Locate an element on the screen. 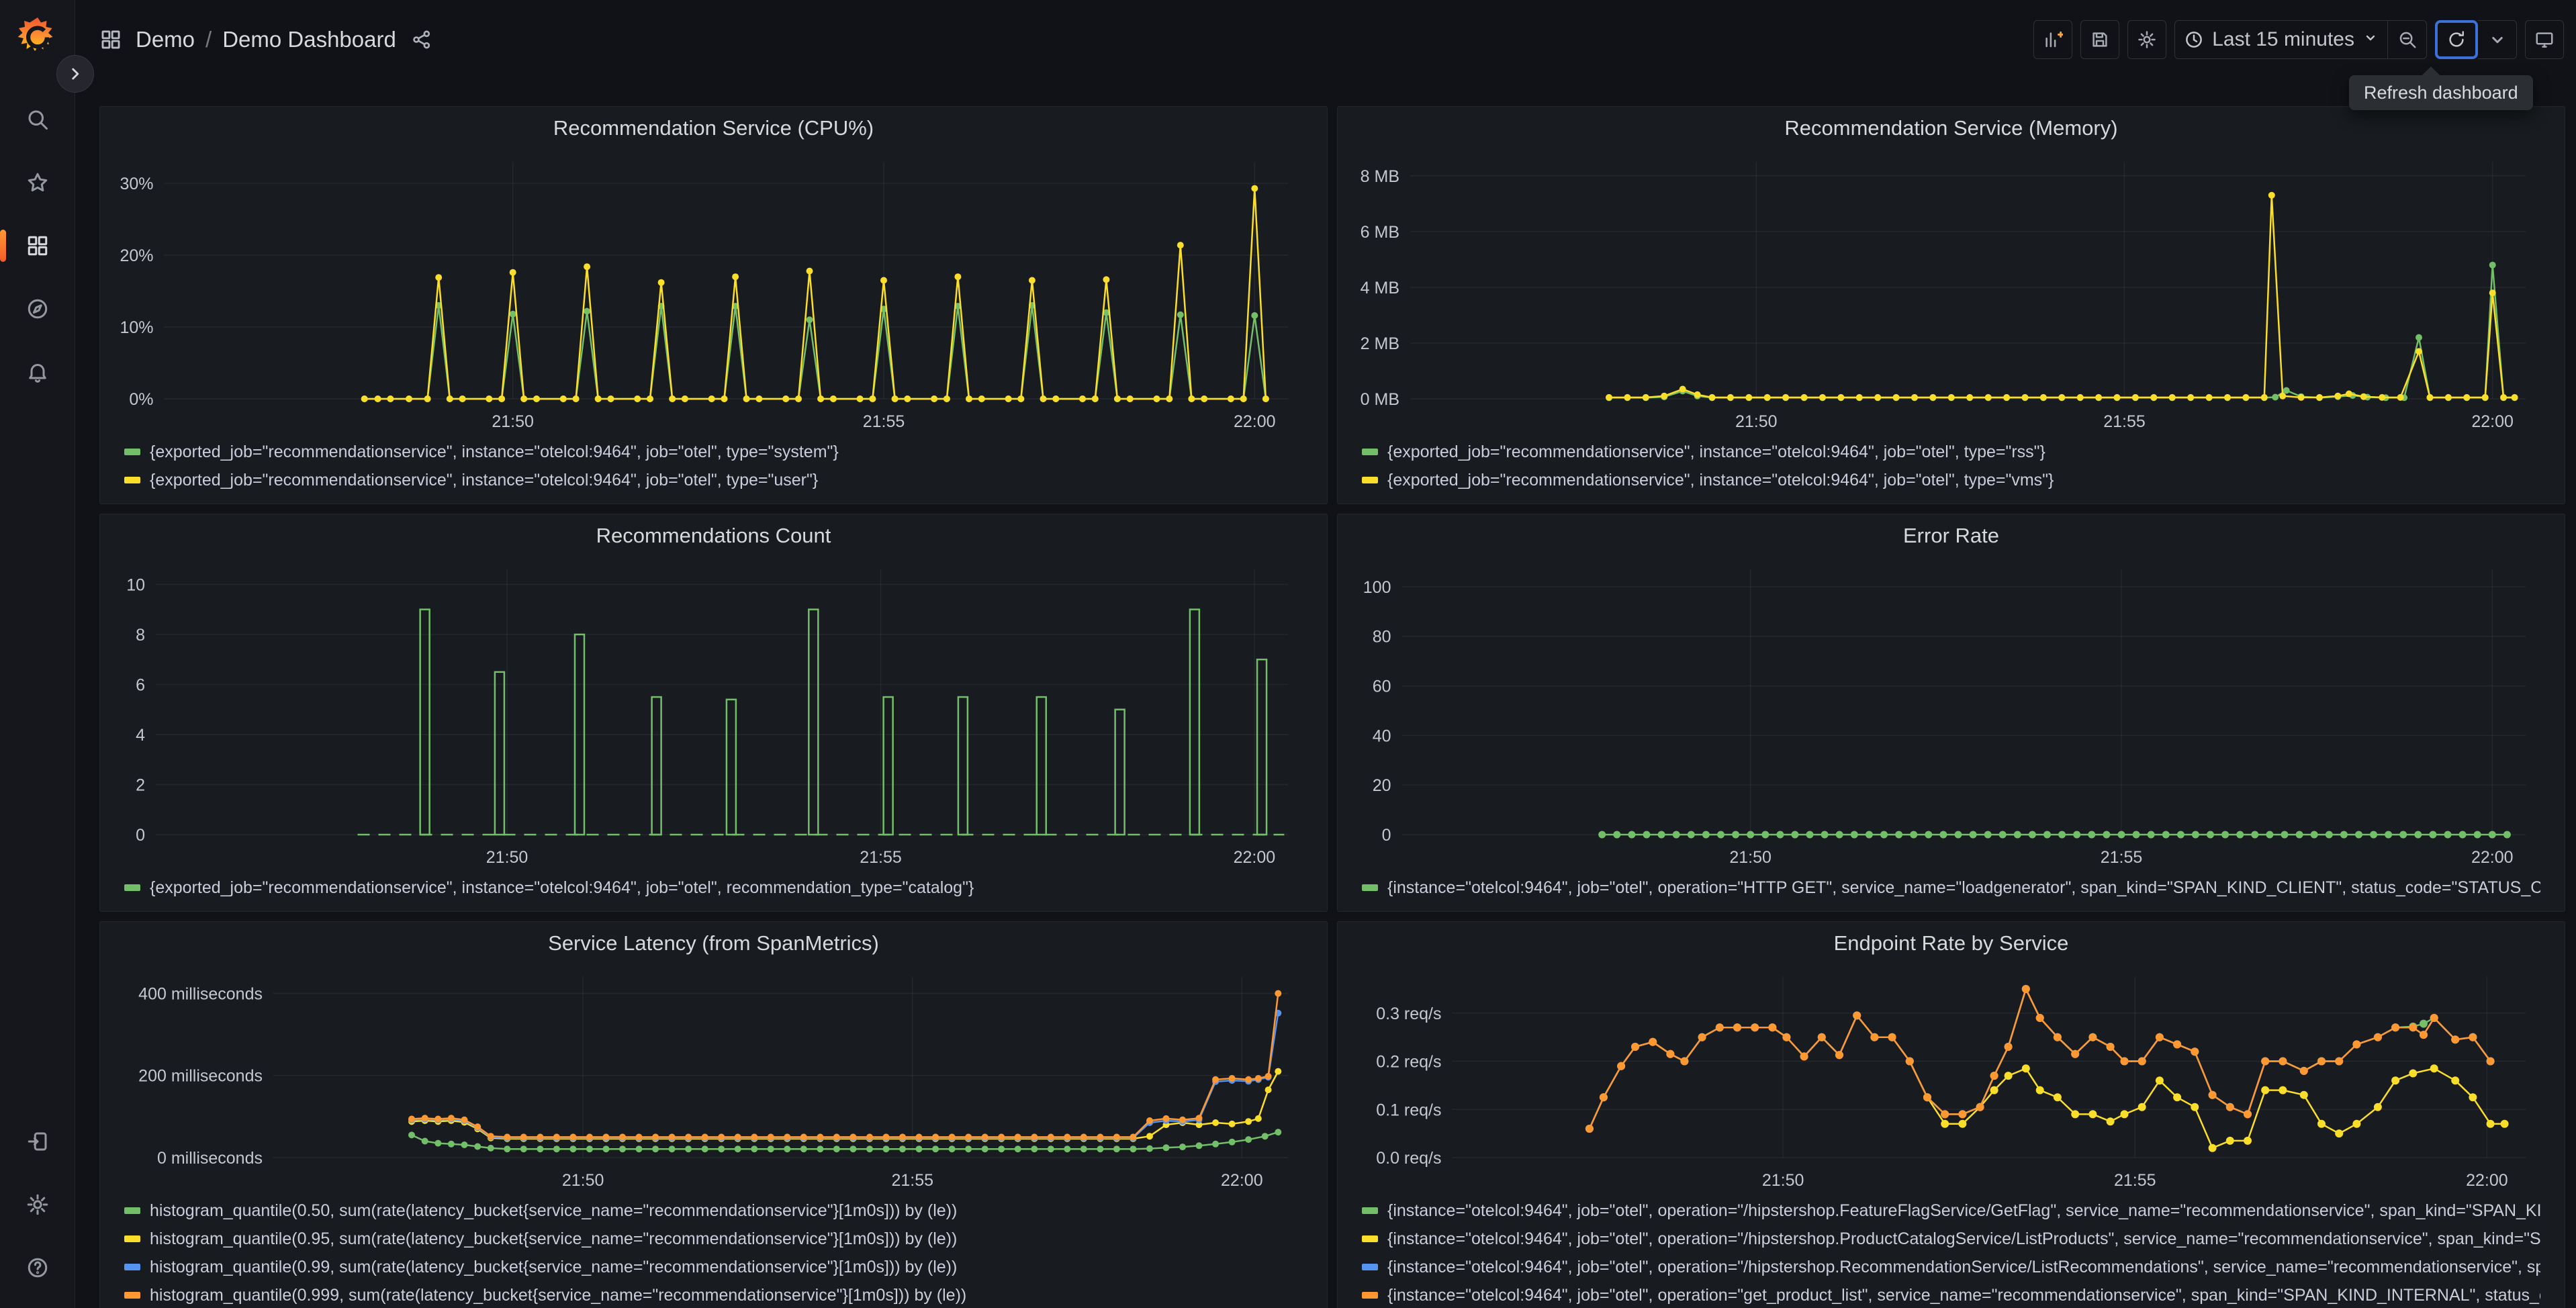 This screenshot has width=2576, height=1308. breadcrumb-folder: Demo is located at coordinates (165, 40).